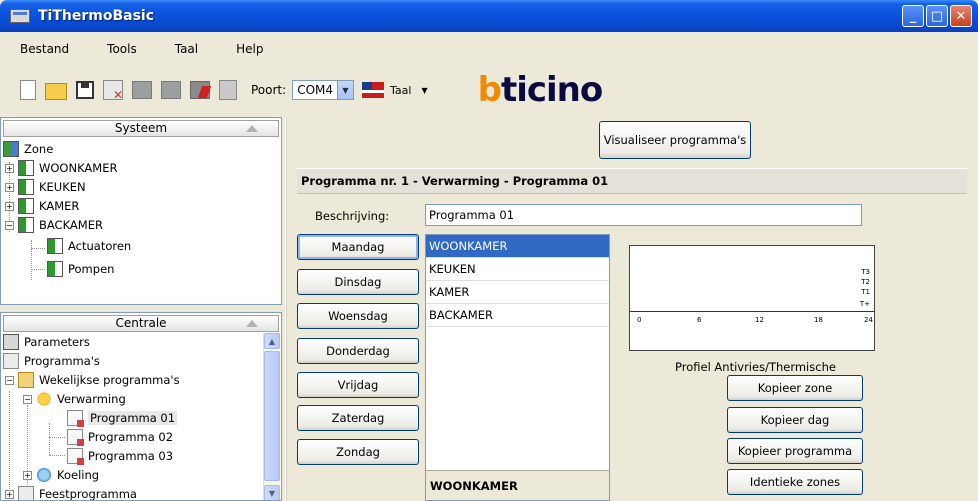  Describe the element at coordinates (818, 320) in the screenshot. I see `graph-x-tick: 18` at that location.